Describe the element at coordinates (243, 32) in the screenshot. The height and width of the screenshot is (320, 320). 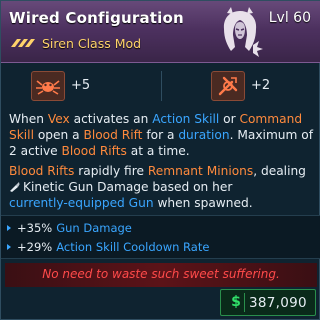
I see `vex-portrait-icon` at that location.